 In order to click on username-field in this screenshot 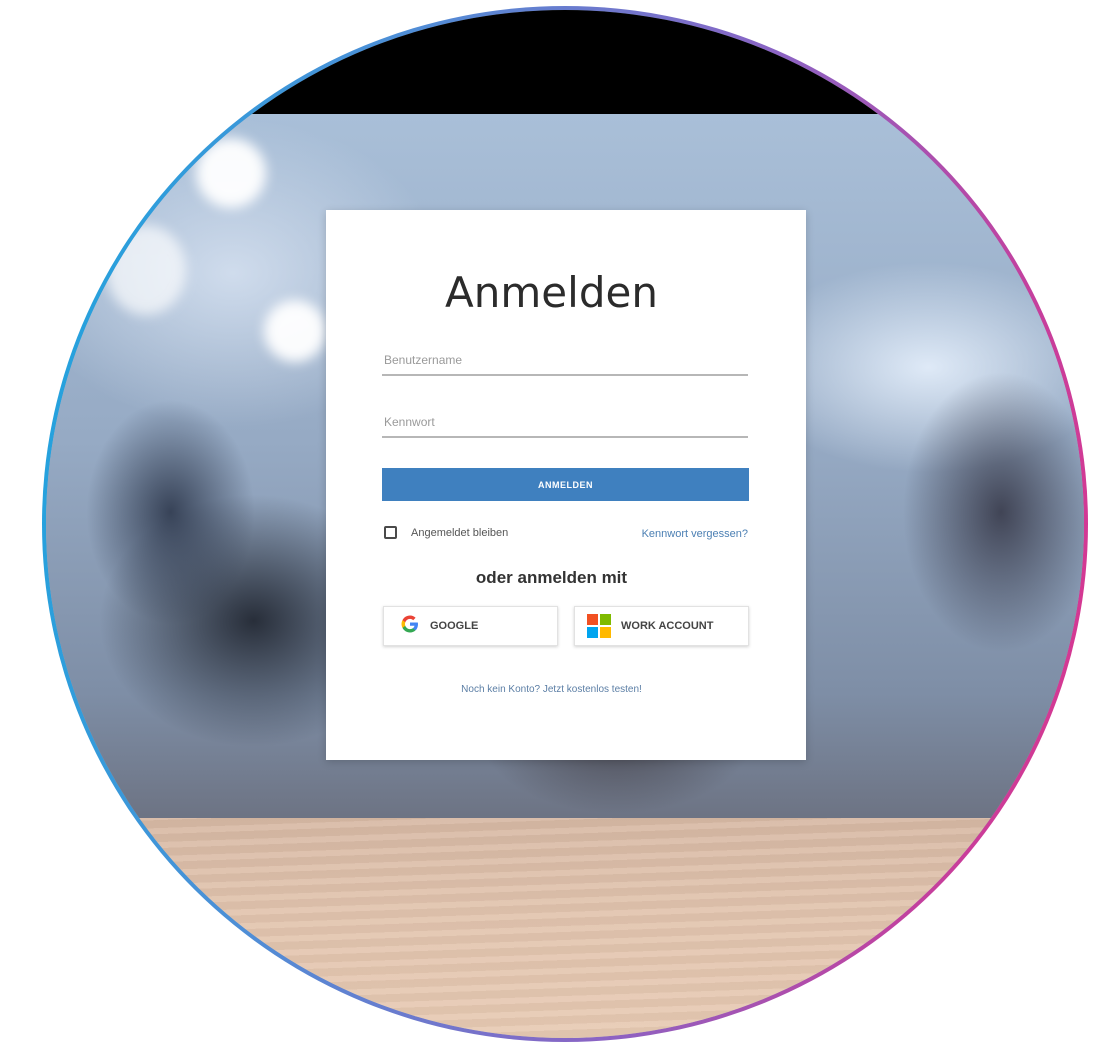, I will do `click(565, 361)`.